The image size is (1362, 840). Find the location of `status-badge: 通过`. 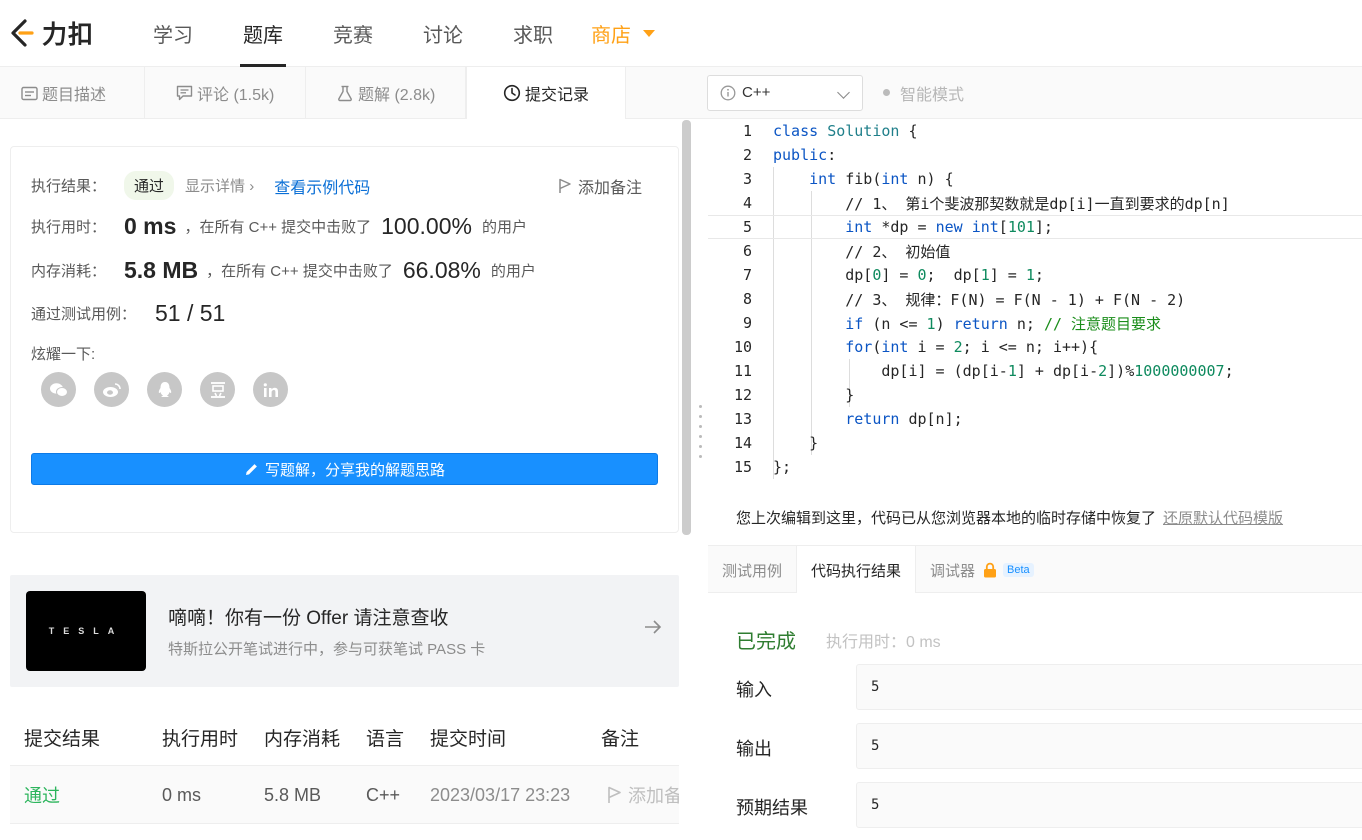

status-badge: 通过 is located at coordinates (149, 185).